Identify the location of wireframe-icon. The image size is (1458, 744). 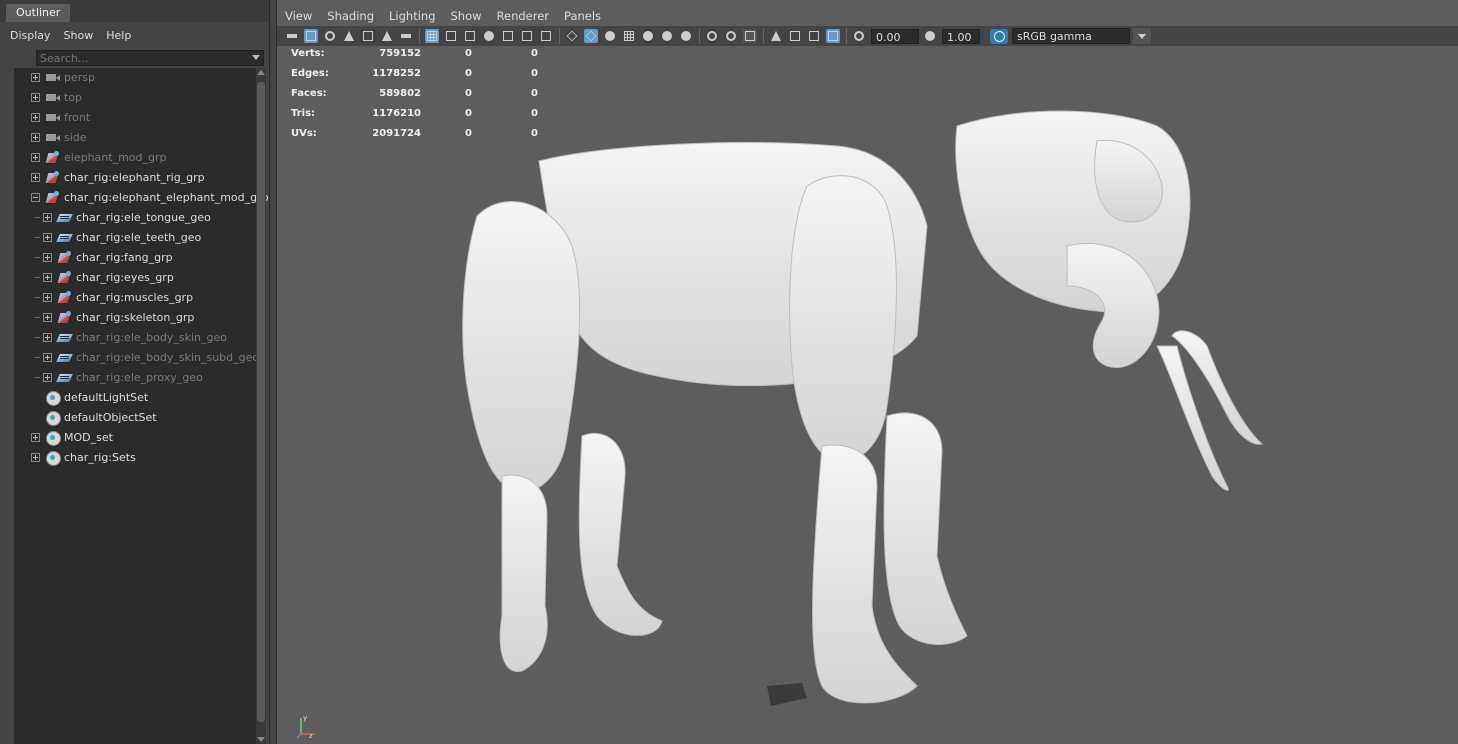
(572, 36).